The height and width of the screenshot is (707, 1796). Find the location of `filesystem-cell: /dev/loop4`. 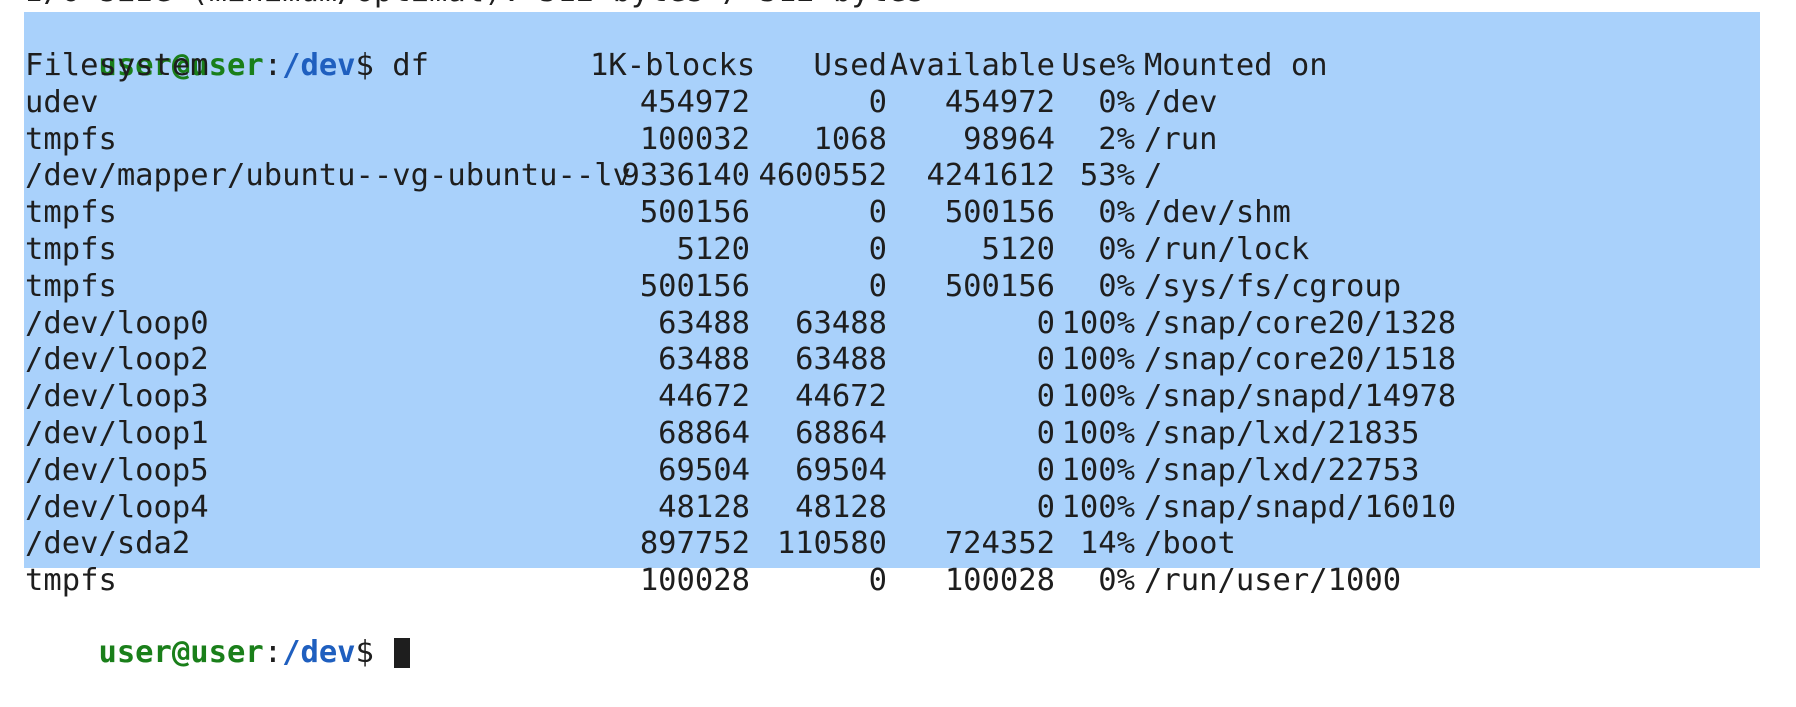

filesystem-cell: /dev/loop4 is located at coordinates (117, 507).